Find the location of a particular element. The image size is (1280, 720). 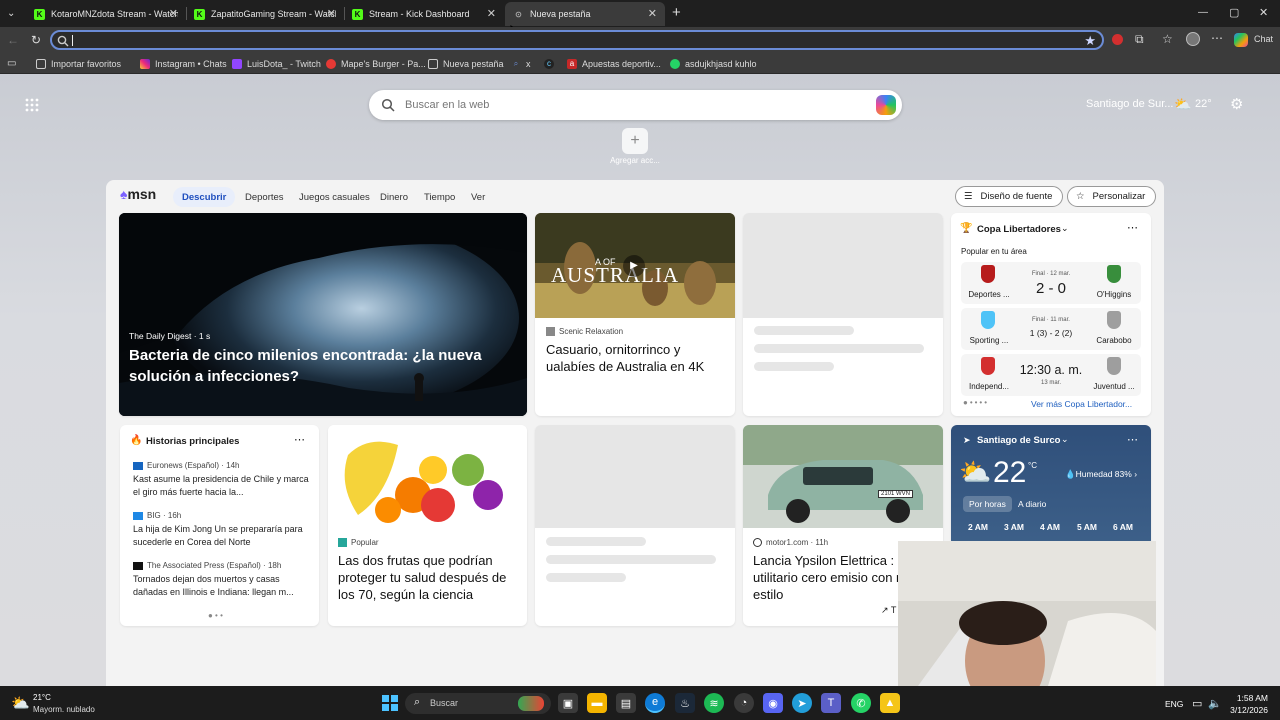

address-bar: ★ is located at coordinates (577, 40).